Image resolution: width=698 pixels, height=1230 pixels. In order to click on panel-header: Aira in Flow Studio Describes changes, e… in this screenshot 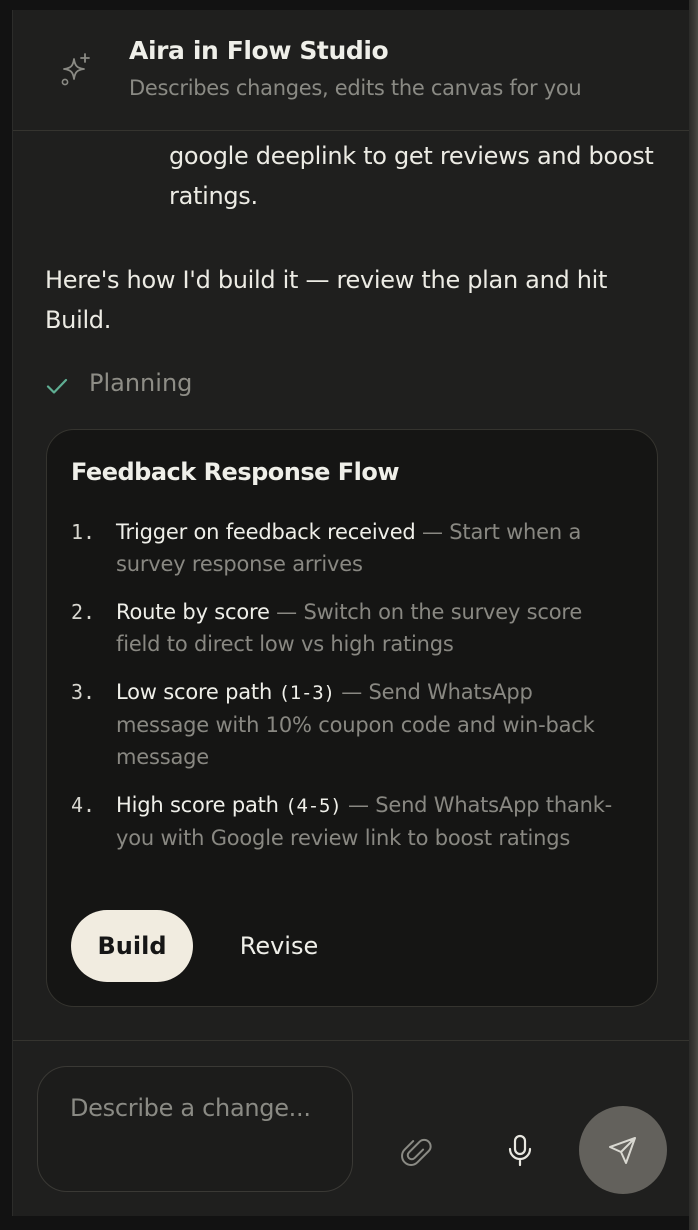, I will do `click(351, 70)`.